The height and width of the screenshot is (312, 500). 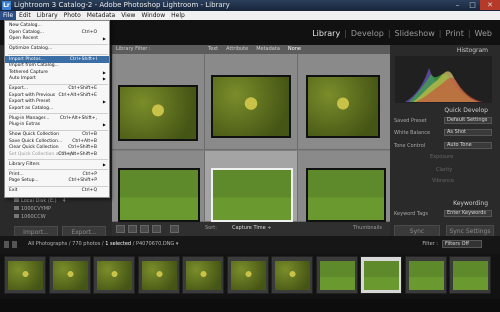 What do you see at coordinates (468, 120) in the screenshot?
I see `saved-preset-dropdown: Default Settings` at bounding box center [468, 120].